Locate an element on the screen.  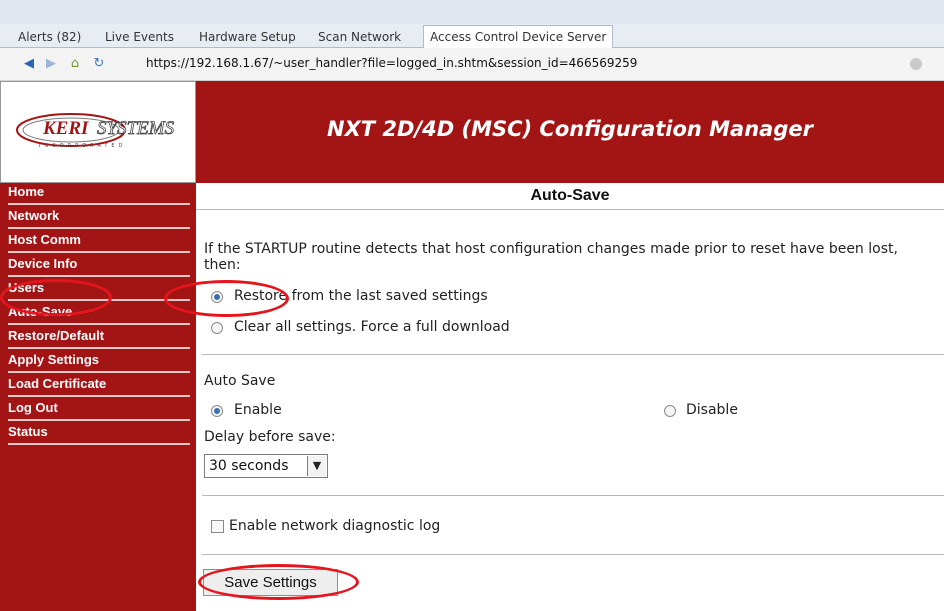
refresh-icon: ↻ is located at coordinates (99, 64).